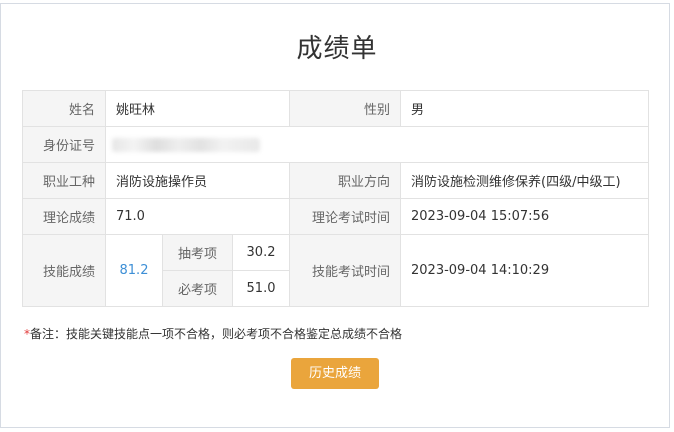 Image resolution: width=674 pixels, height=432 pixels. What do you see at coordinates (345, 216) in the screenshot?
I see `theory-time-label: 理论考试时间` at bounding box center [345, 216].